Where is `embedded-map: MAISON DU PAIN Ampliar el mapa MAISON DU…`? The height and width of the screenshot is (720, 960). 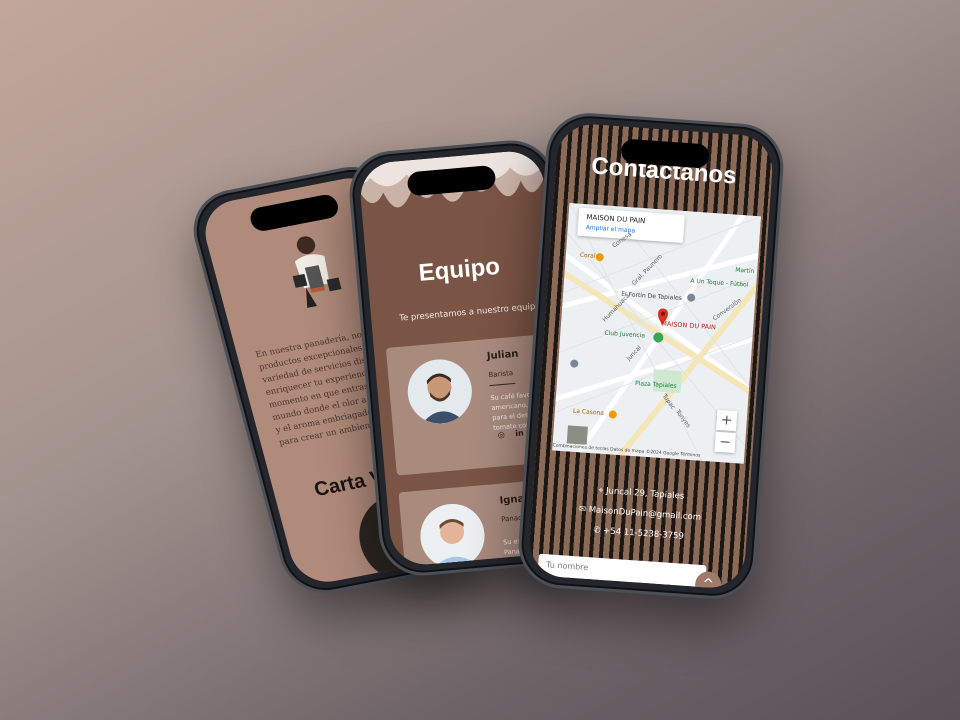
embedded-map: MAISON DU PAIN Ampliar el mapa MAISON DU… is located at coordinates (657, 333).